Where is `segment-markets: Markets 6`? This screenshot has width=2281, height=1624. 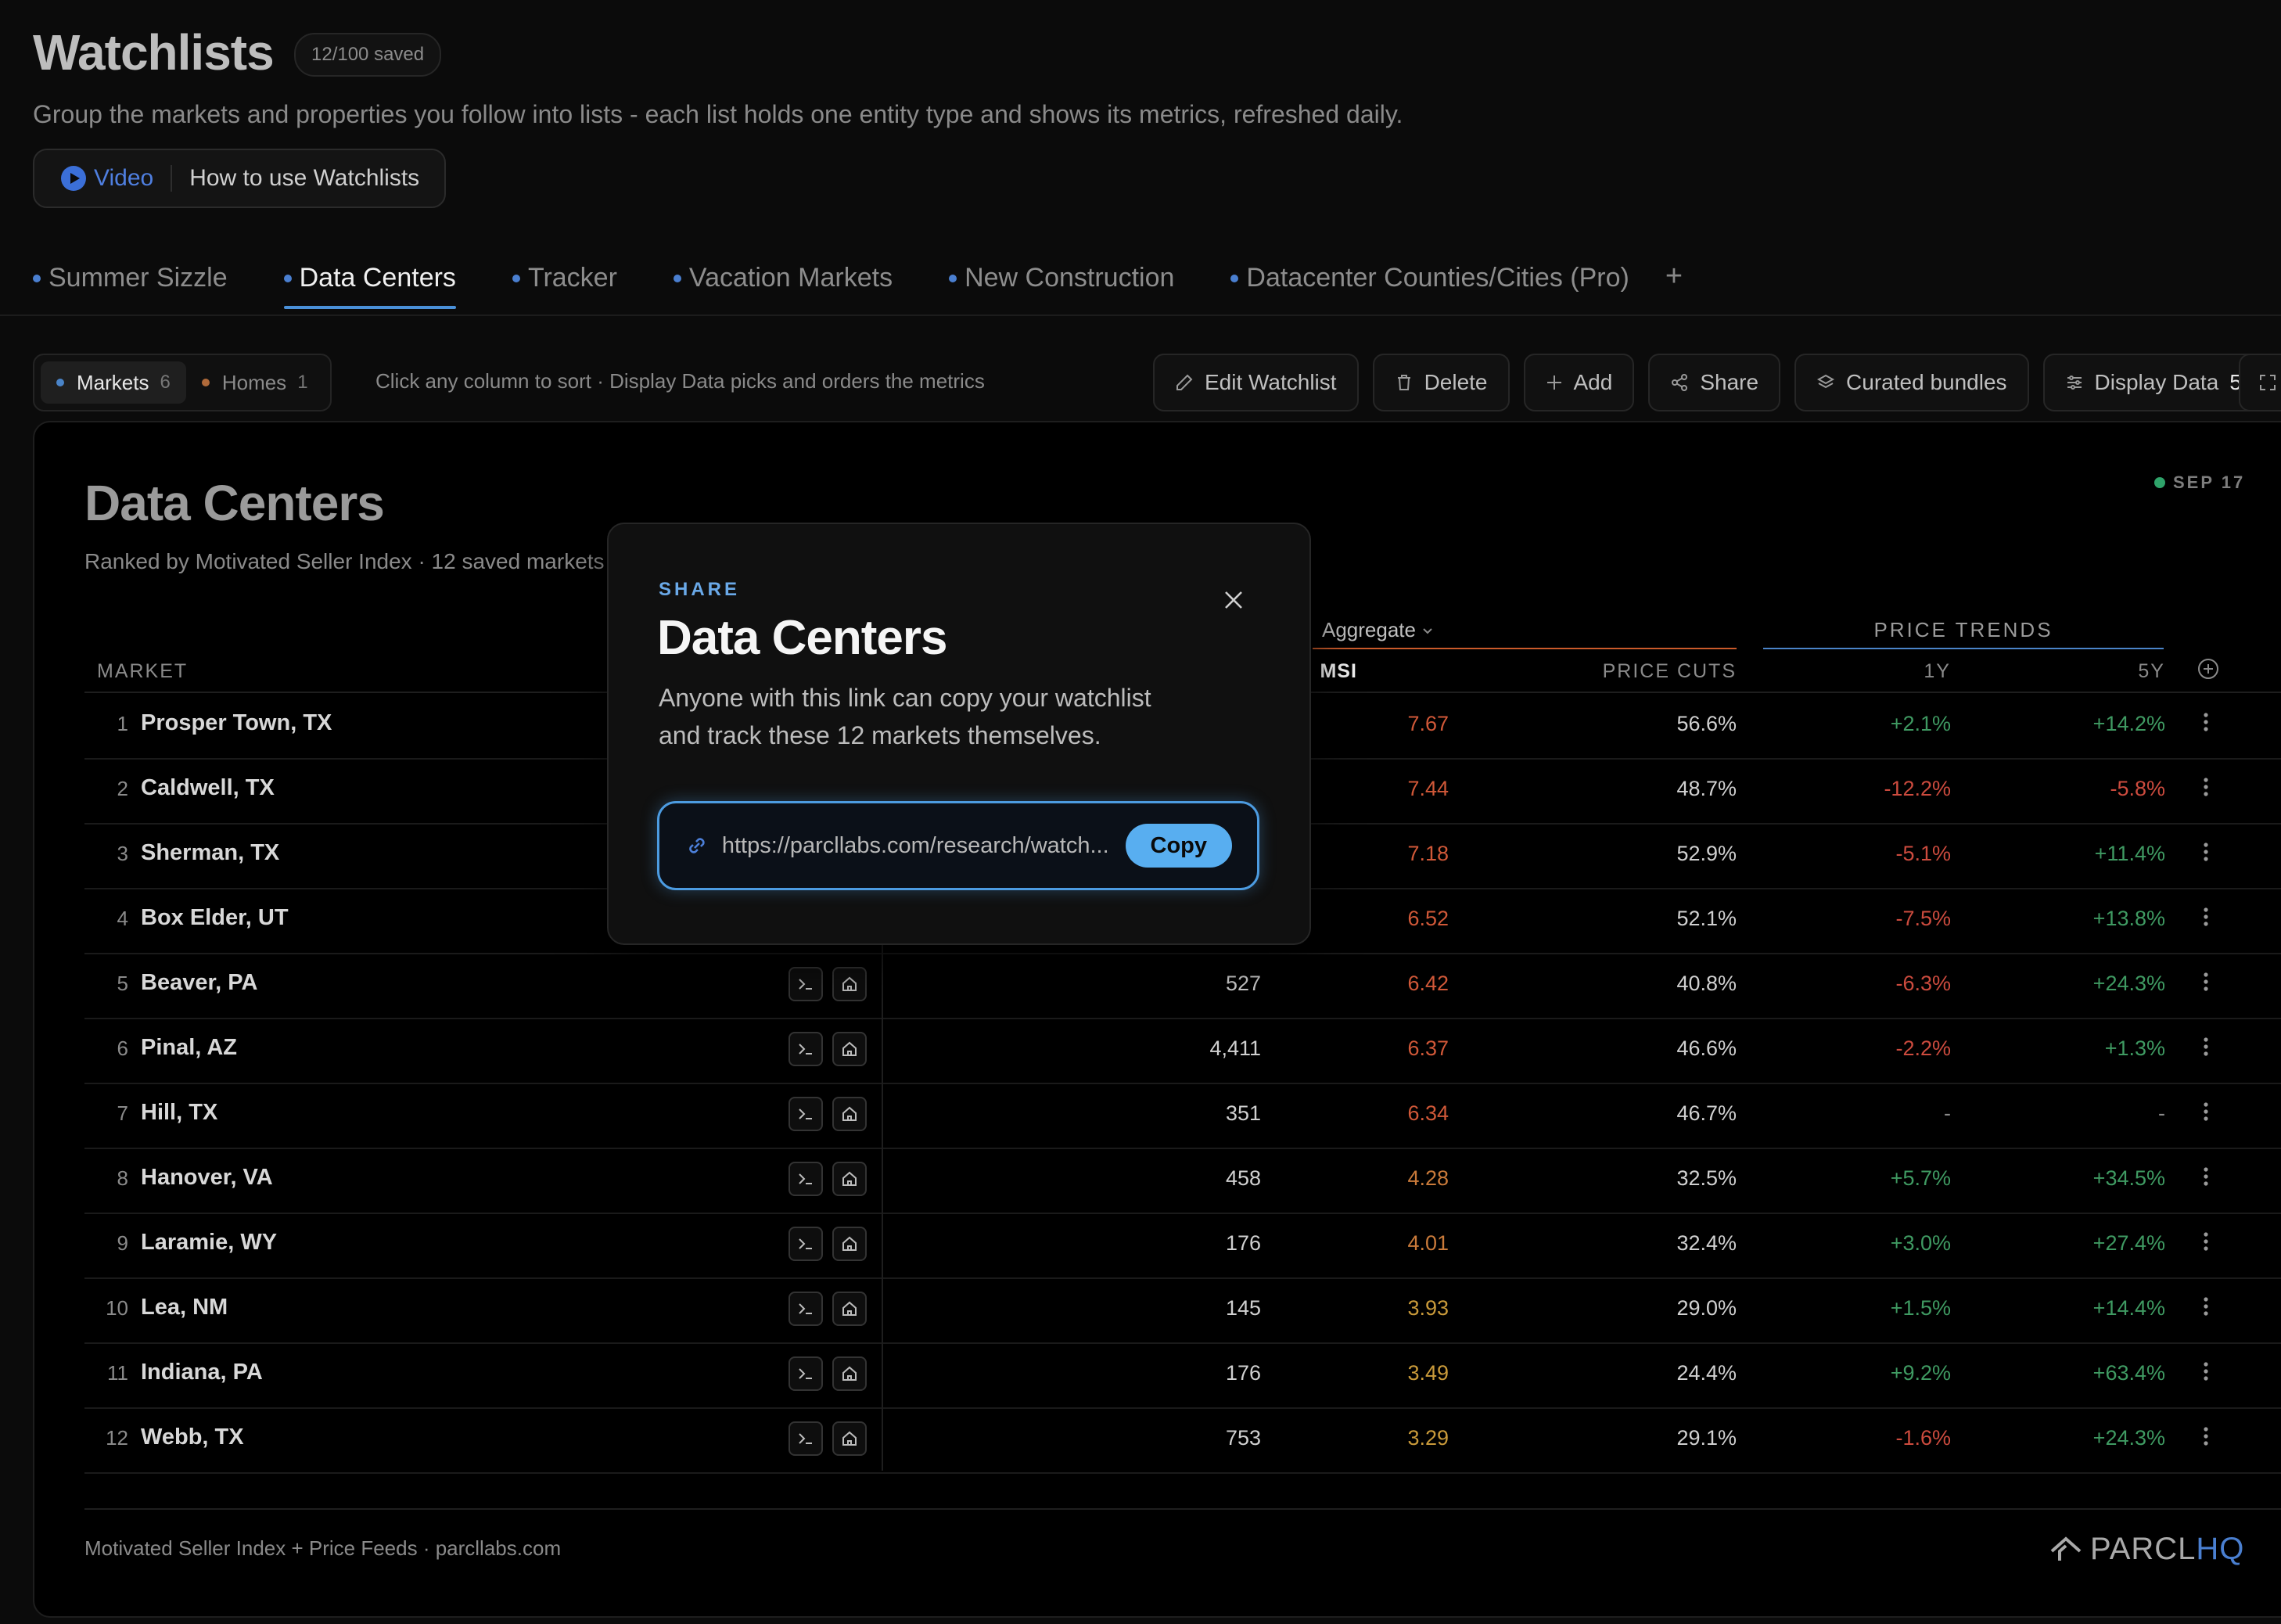
segment-markets: Markets 6 is located at coordinates (113, 382).